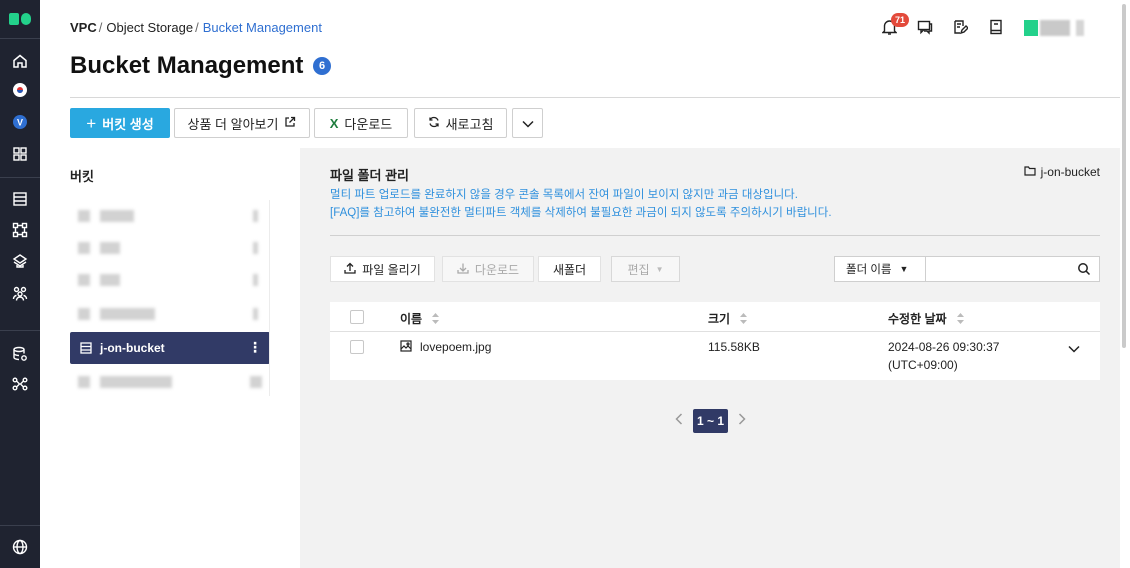  I want to click on pagination: 1 ~ 1, so click(710, 421).